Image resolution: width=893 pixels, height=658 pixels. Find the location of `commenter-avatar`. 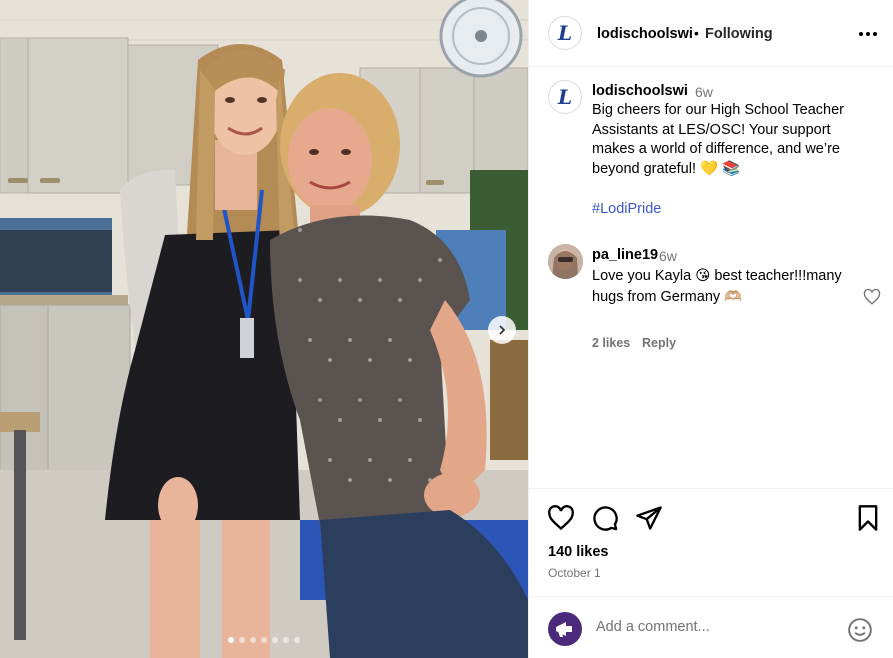

commenter-avatar is located at coordinates (565, 261).